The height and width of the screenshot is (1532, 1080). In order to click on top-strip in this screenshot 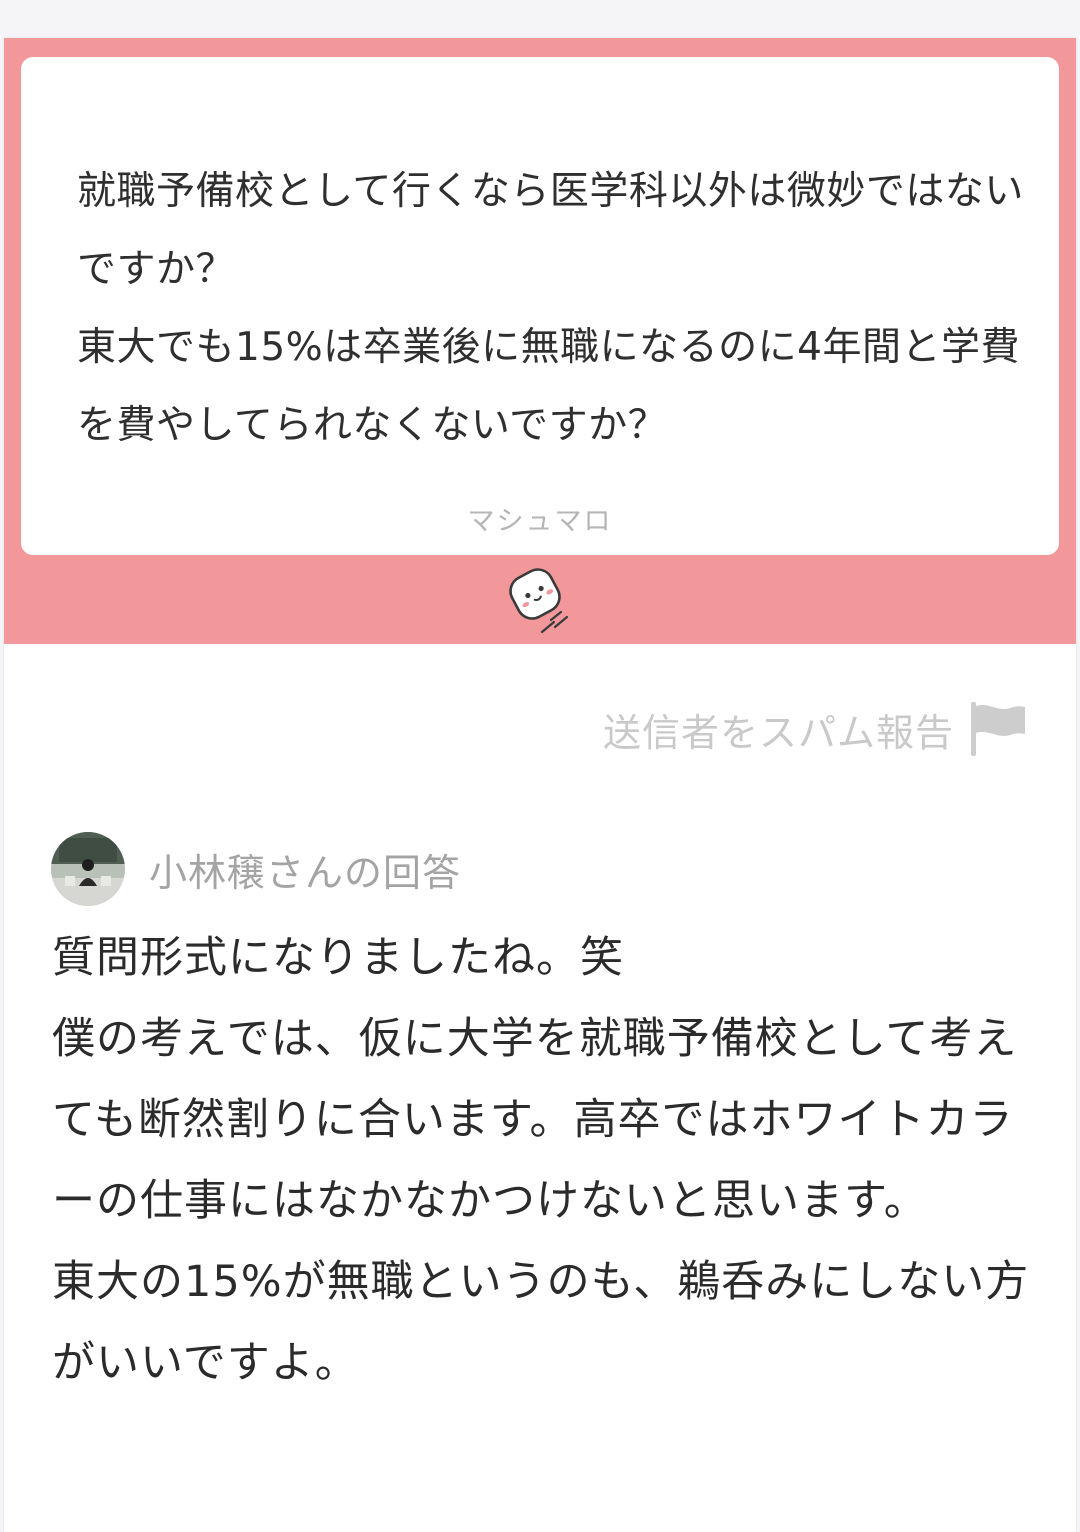, I will do `click(540, 19)`.